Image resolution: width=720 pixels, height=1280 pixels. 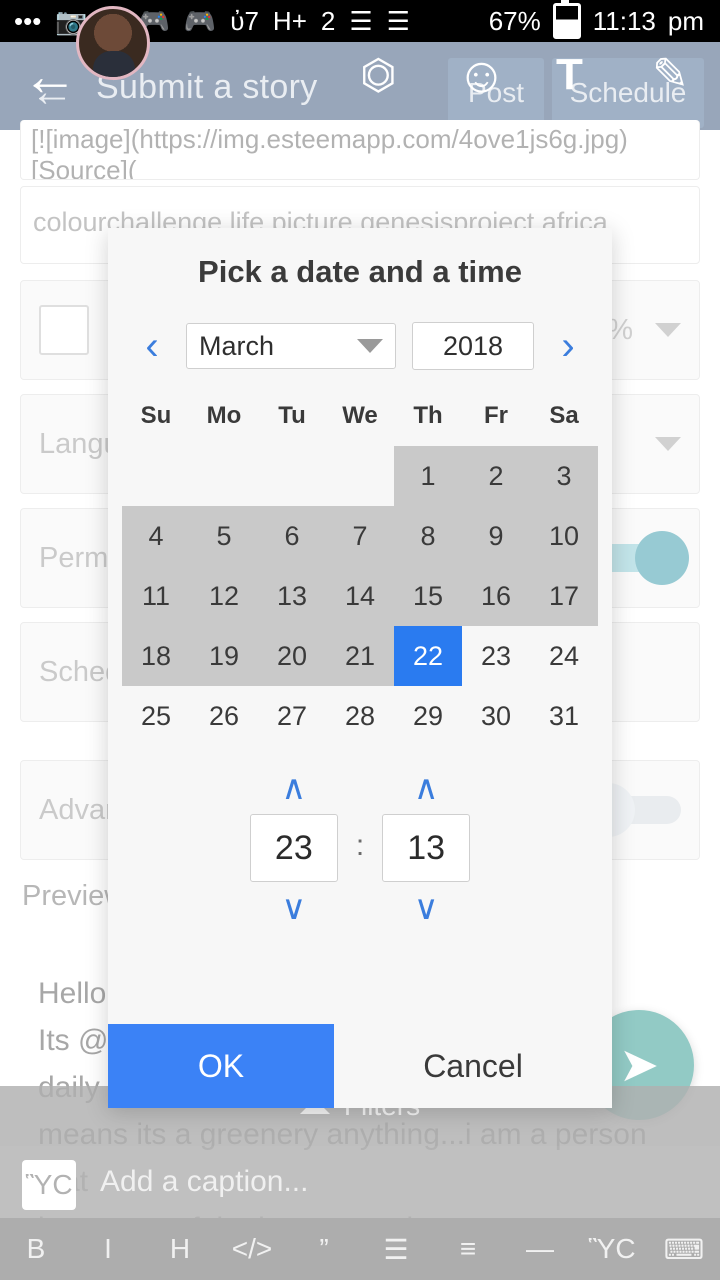 I want to click on time-picker: ∧ 23 ∨ : ∧ 13 ∨, so click(x=360, y=848).